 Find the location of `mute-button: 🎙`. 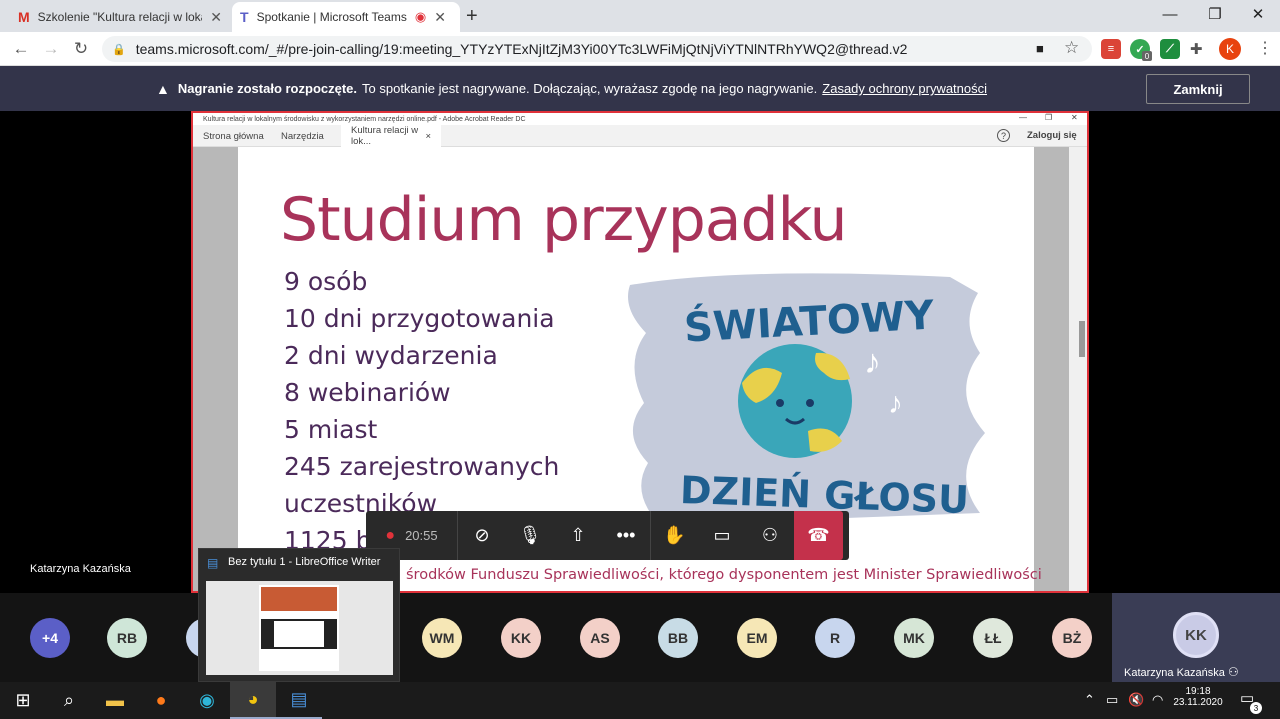

mute-button: 🎙 is located at coordinates (530, 535).